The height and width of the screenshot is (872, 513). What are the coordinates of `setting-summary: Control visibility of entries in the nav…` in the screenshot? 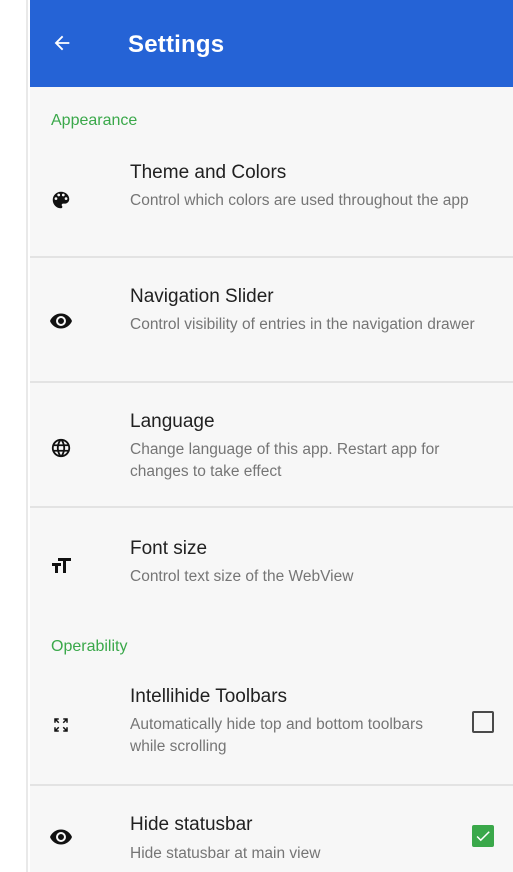 It's located at (302, 324).